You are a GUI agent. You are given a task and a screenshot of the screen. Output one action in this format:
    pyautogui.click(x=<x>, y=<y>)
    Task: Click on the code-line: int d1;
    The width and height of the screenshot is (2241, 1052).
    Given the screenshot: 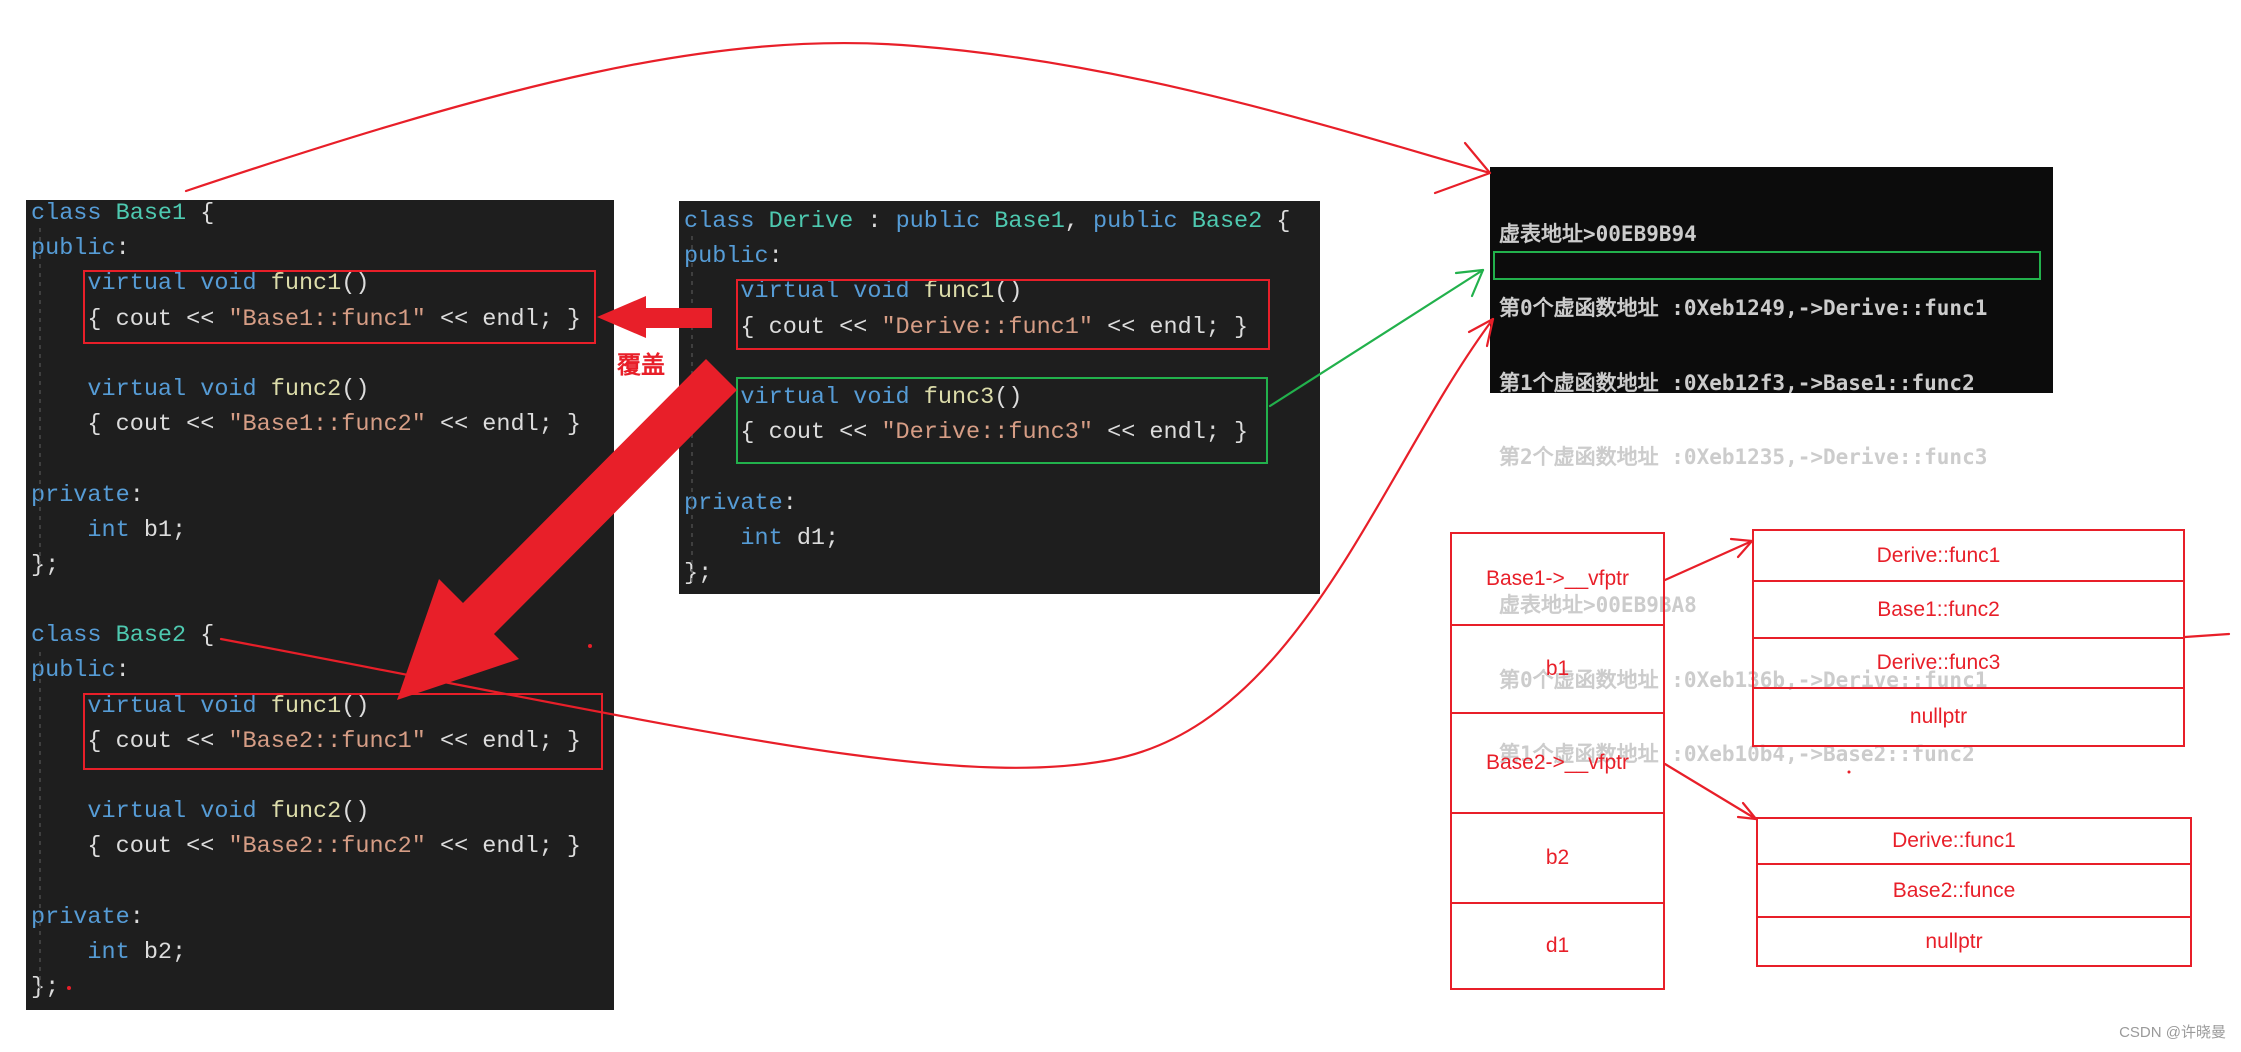 What is the action you would take?
    pyautogui.click(x=987, y=538)
    